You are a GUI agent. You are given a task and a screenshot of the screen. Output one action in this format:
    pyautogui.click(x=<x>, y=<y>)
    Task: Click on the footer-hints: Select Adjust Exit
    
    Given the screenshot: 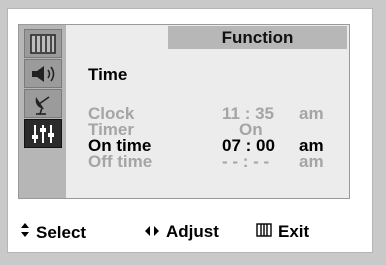 What is the action you would take?
    pyautogui.click(x=188, y=232)
    